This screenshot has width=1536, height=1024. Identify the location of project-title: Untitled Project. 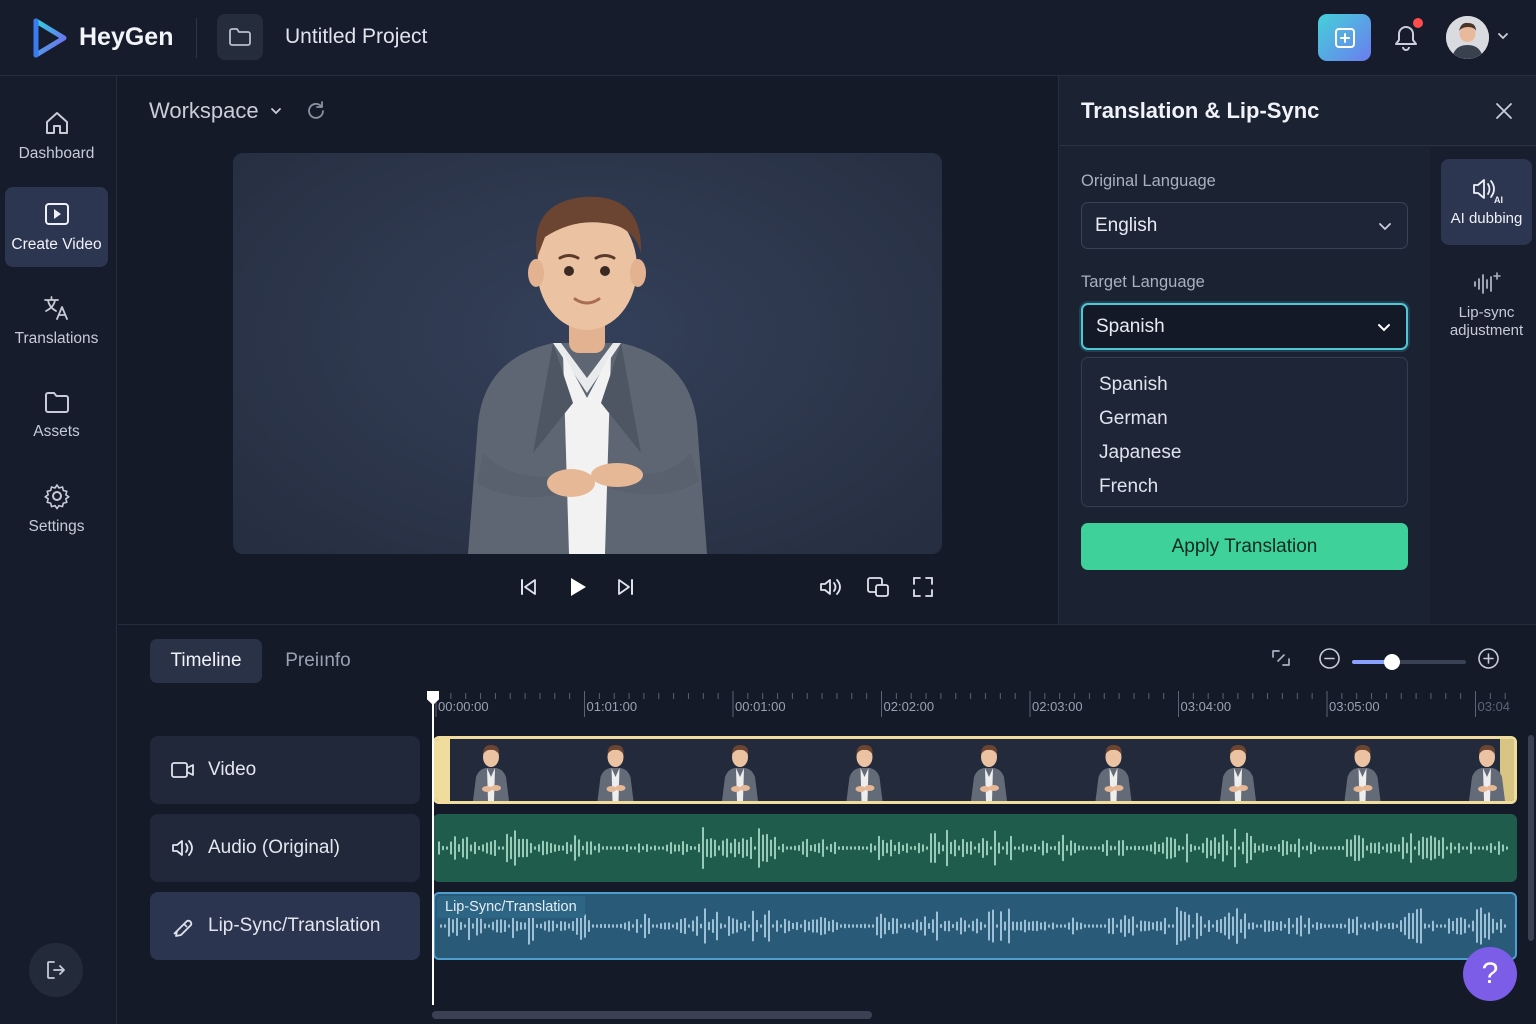
(356, 37).